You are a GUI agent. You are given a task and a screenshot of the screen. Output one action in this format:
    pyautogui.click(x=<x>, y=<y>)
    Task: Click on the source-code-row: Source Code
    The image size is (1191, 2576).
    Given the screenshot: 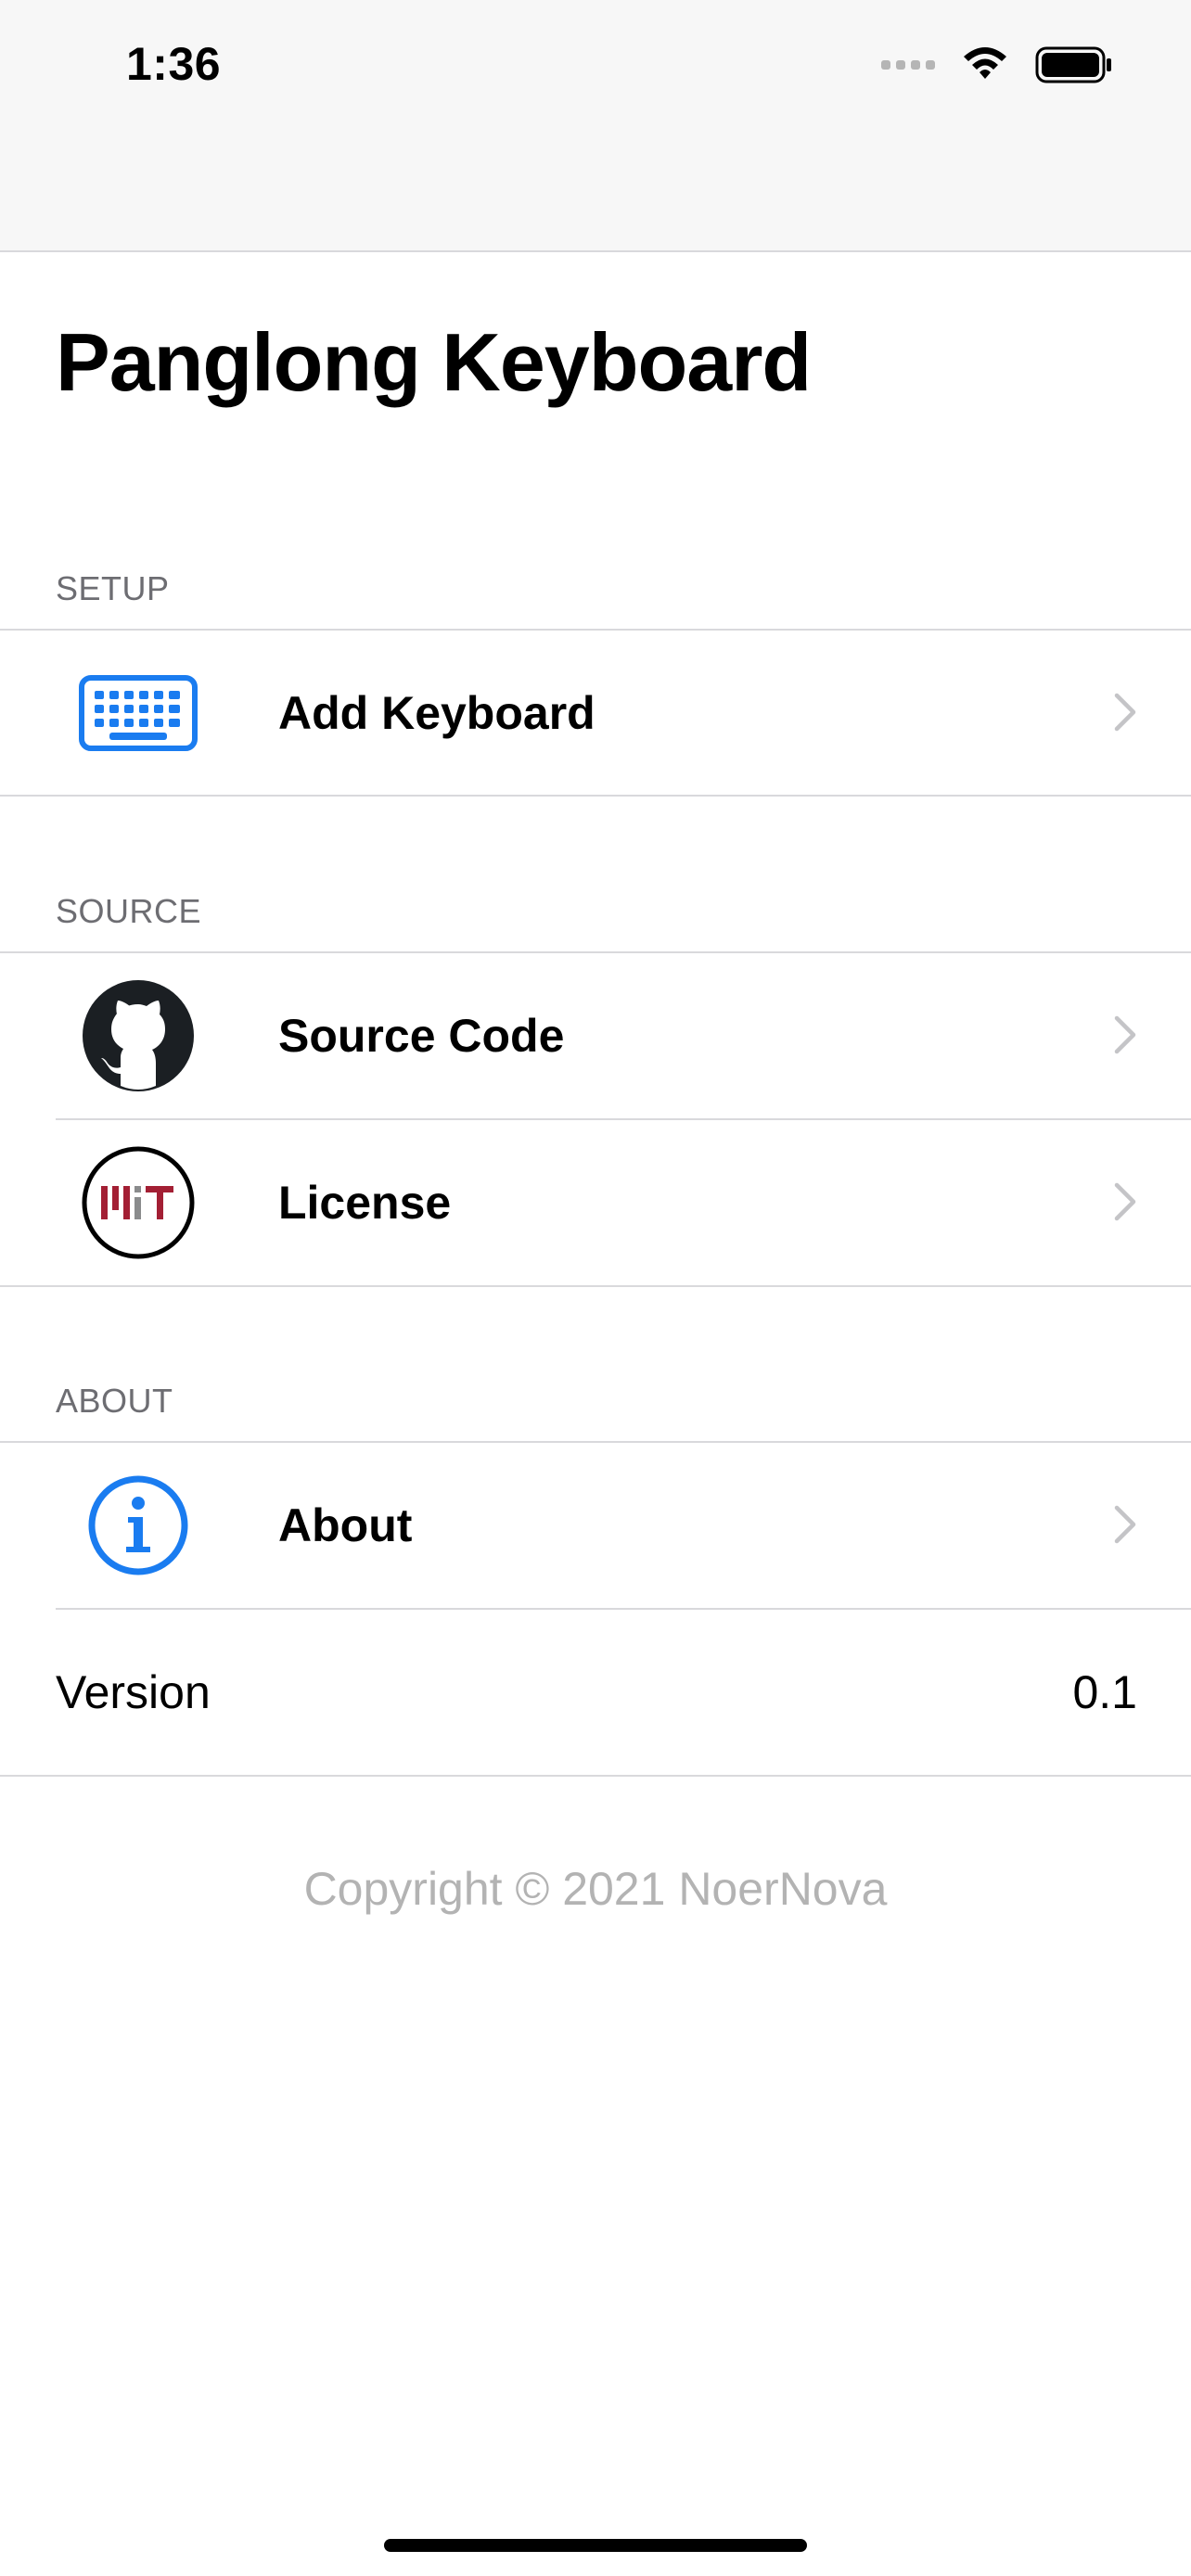 What is the action you would take?
    pyautogui.click(x=595, y=1035)
    